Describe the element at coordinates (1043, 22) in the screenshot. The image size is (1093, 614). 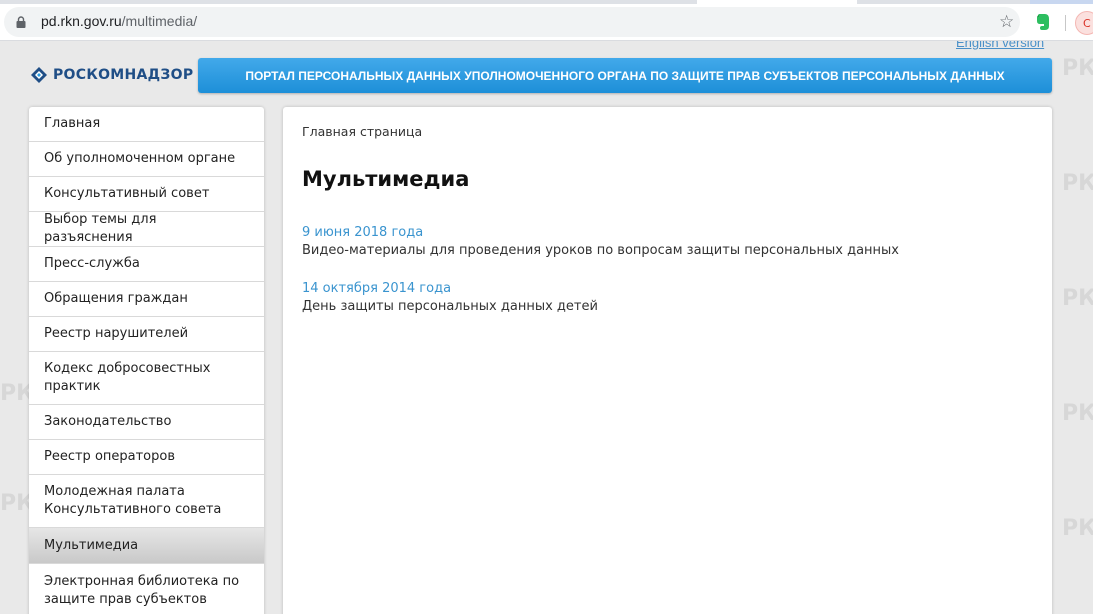
I see `evernote-icon` at that location.